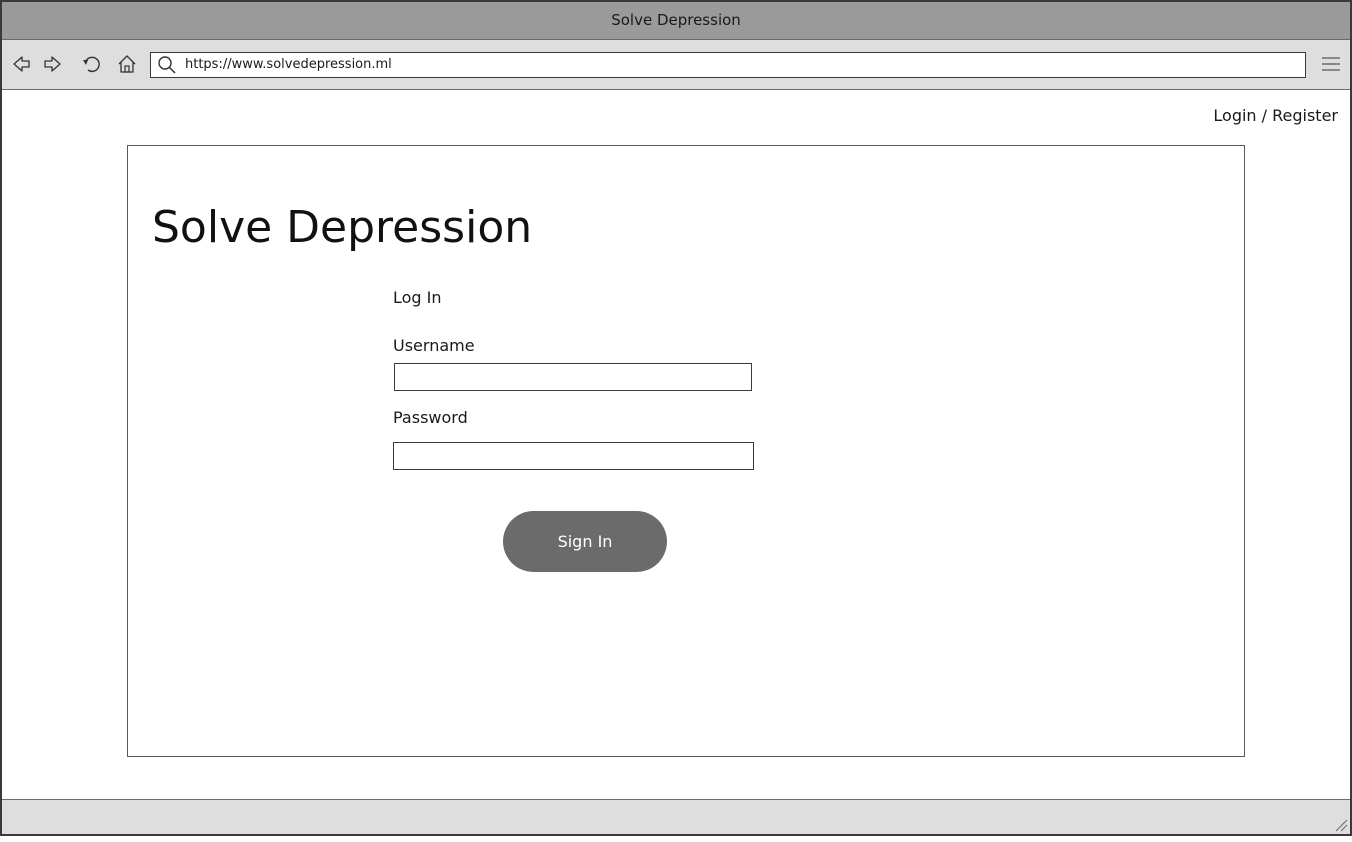 Image resolution: width=1352 pixels, height=842 pixels. Describe the element at coordinates (127, 64) in the screenshot. I see `home-icon` at that location.